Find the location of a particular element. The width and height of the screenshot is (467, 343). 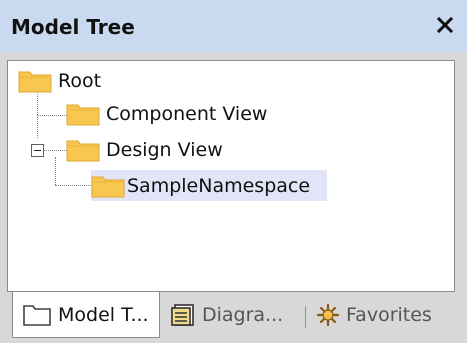

tree-node-samplenamespace: SampleNamespace is located at coordinates (200, 186).